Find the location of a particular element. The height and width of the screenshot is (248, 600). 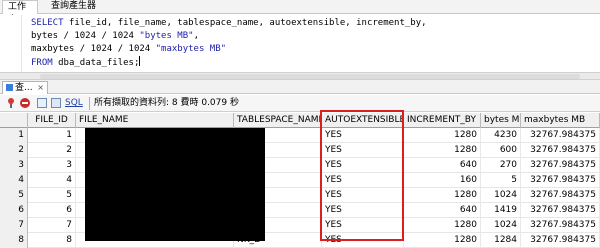

result-toolbar: SQL 所有擷取的資料列: 8 費時 0.079 秒 is located at coordinates (300, 103).